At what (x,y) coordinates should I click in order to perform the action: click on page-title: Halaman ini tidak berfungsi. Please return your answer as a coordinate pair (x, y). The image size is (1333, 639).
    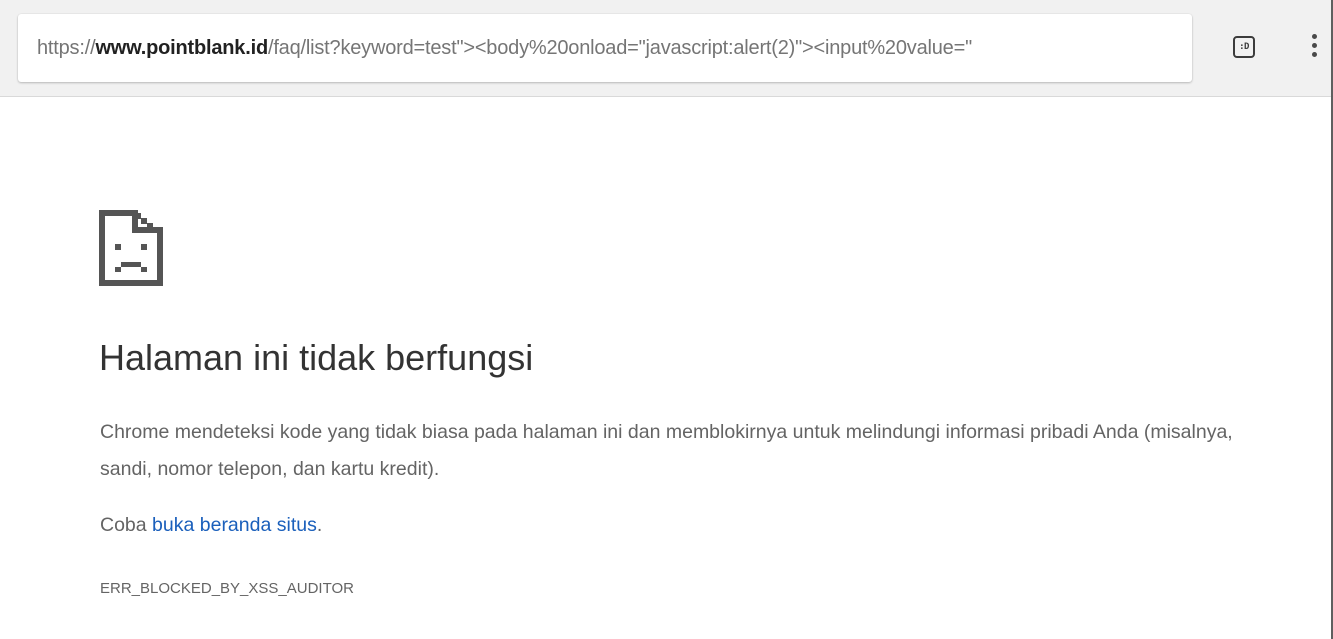
    Looking at the image, I should click on (316, 357).